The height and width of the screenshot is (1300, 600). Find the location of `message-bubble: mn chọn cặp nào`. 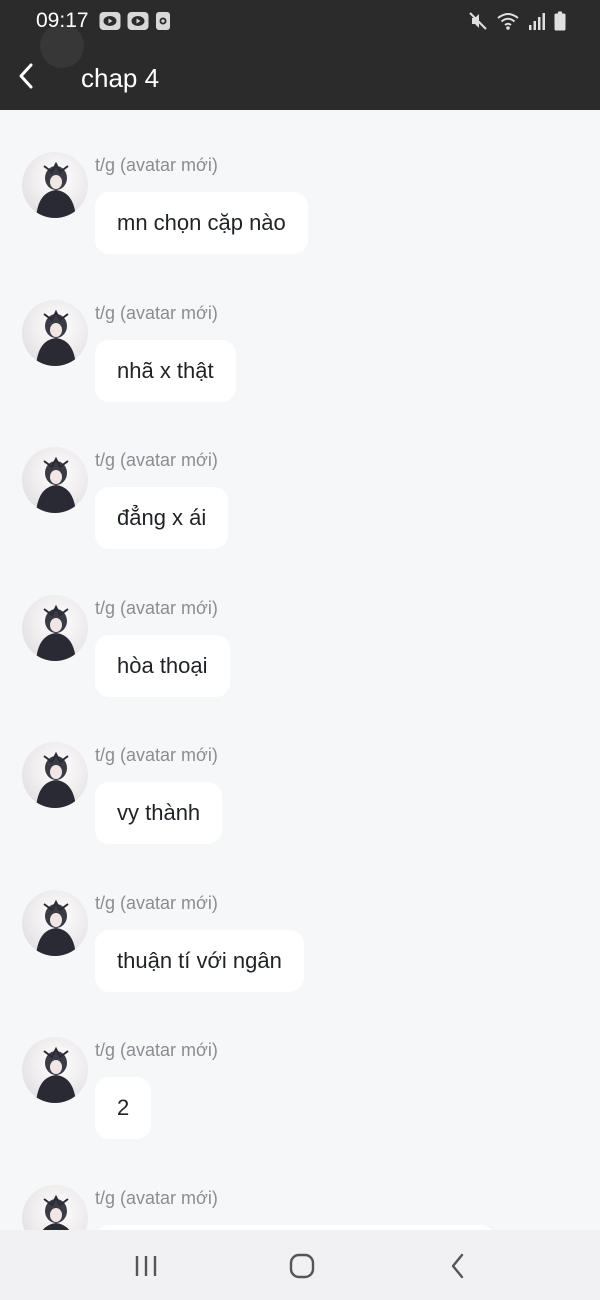

message-bubble: mn chọn cặp nào is located at coordinates (201, 223).